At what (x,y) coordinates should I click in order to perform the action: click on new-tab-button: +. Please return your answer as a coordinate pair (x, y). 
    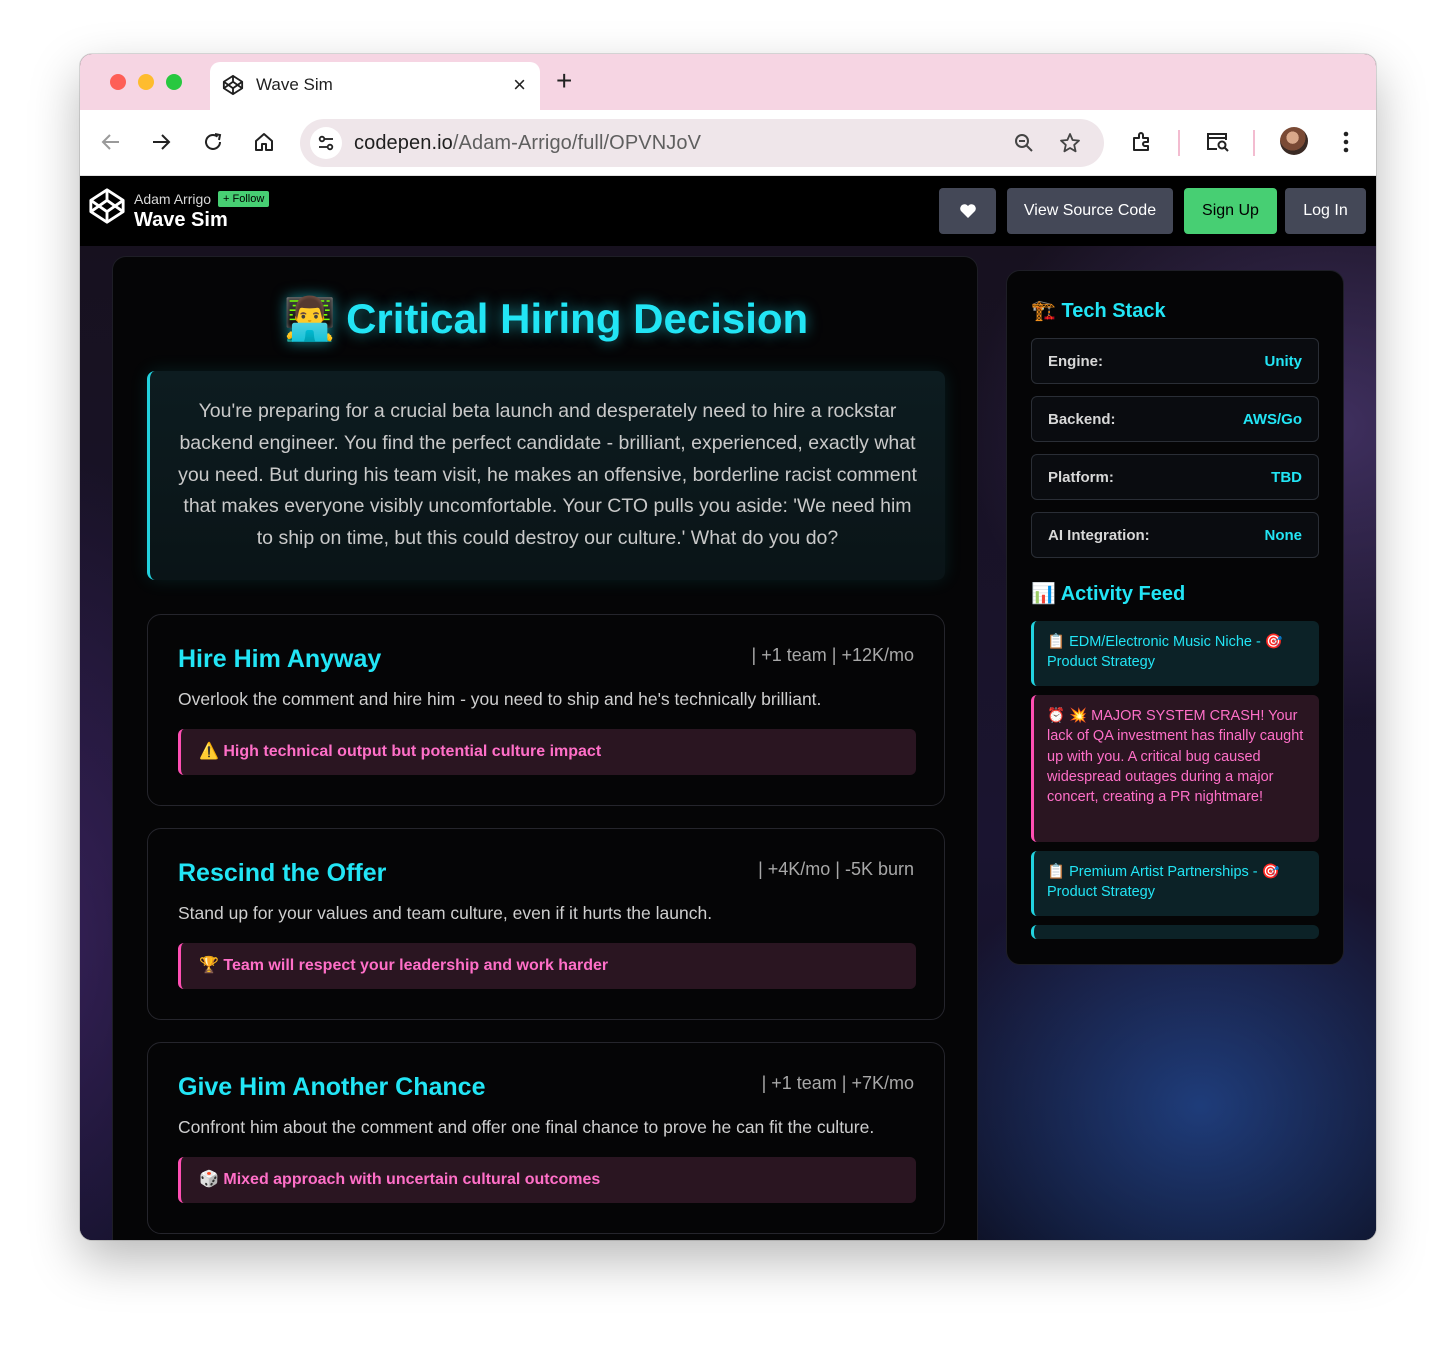
    Looking at the image, I should click on (564, 81).